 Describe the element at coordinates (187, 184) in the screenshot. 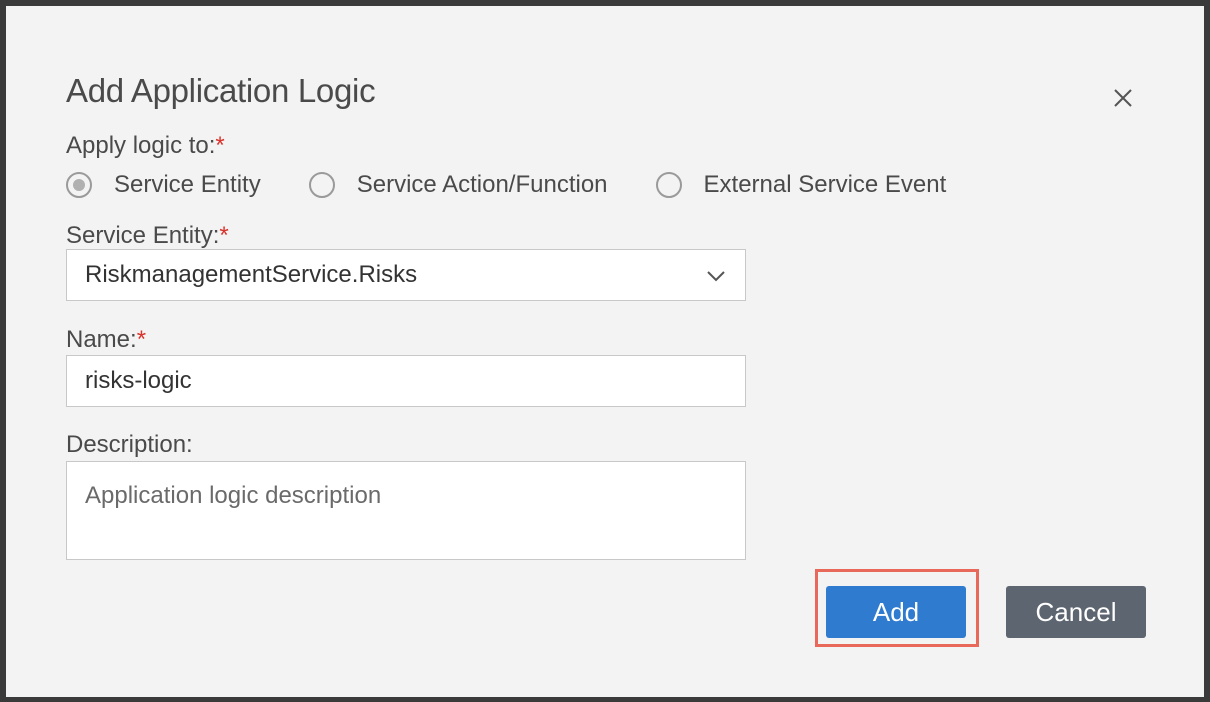

I see `radio-label: Service Entity` at that location.